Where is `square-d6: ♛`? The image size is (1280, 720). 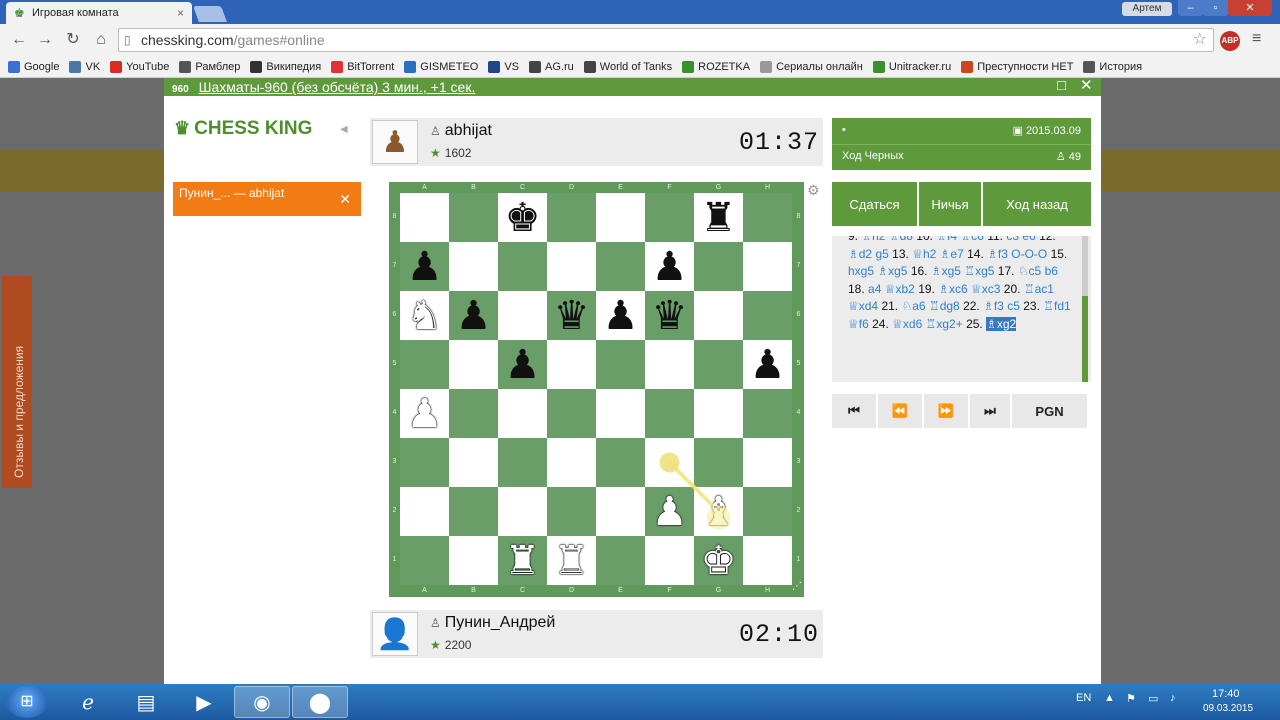 square-d6: ♛ is located at coordinates (571, 315).